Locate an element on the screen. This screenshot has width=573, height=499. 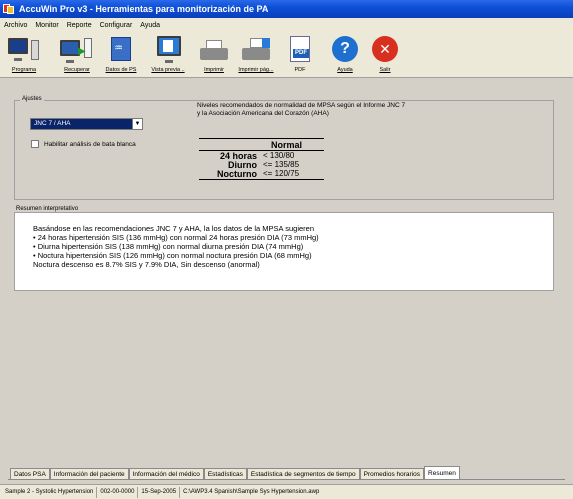
row-value: <= 120/75 is located at coordinates (281, 173).